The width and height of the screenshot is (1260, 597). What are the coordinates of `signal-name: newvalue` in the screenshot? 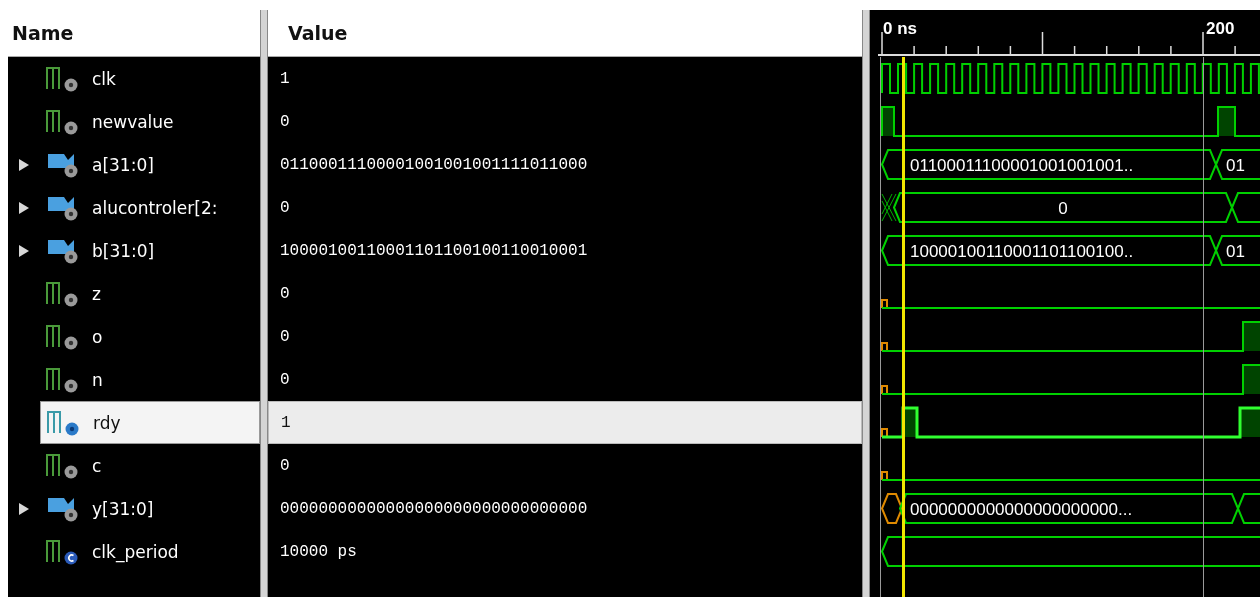 It's located at (133, 121).